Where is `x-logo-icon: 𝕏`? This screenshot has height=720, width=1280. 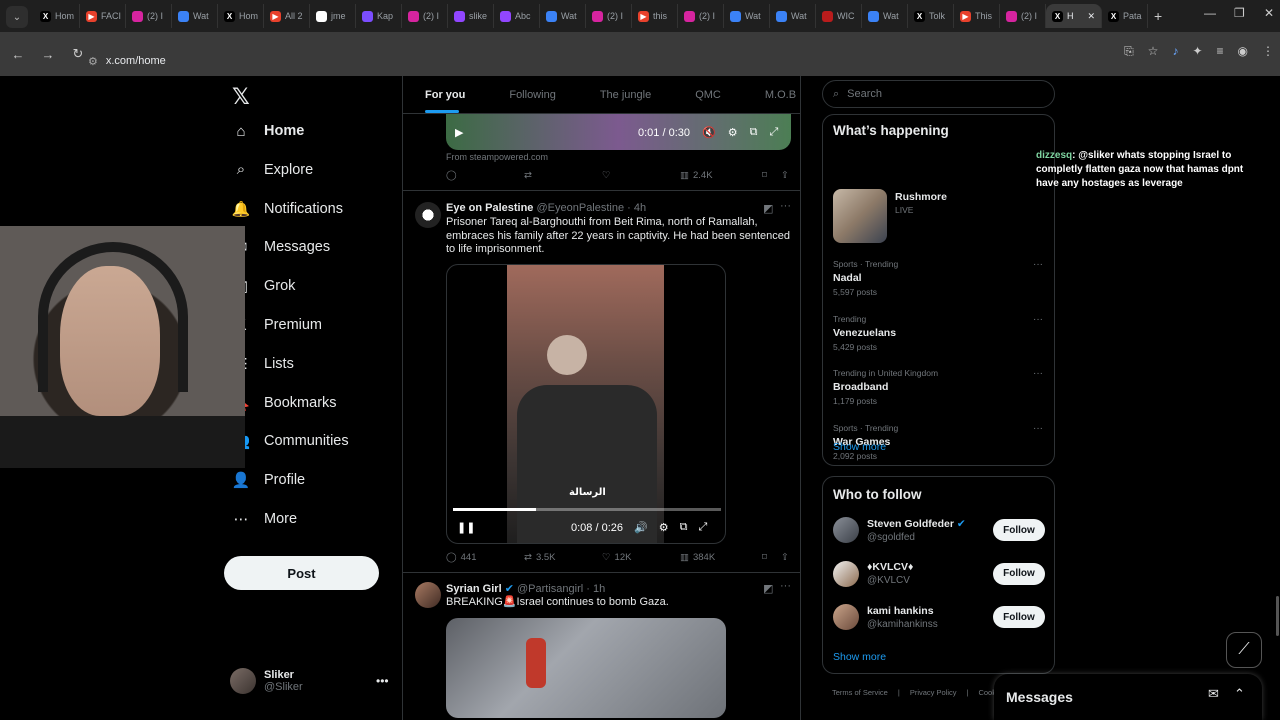 x-logo-icon: 𝕏 is located at coordinates (241, 97).